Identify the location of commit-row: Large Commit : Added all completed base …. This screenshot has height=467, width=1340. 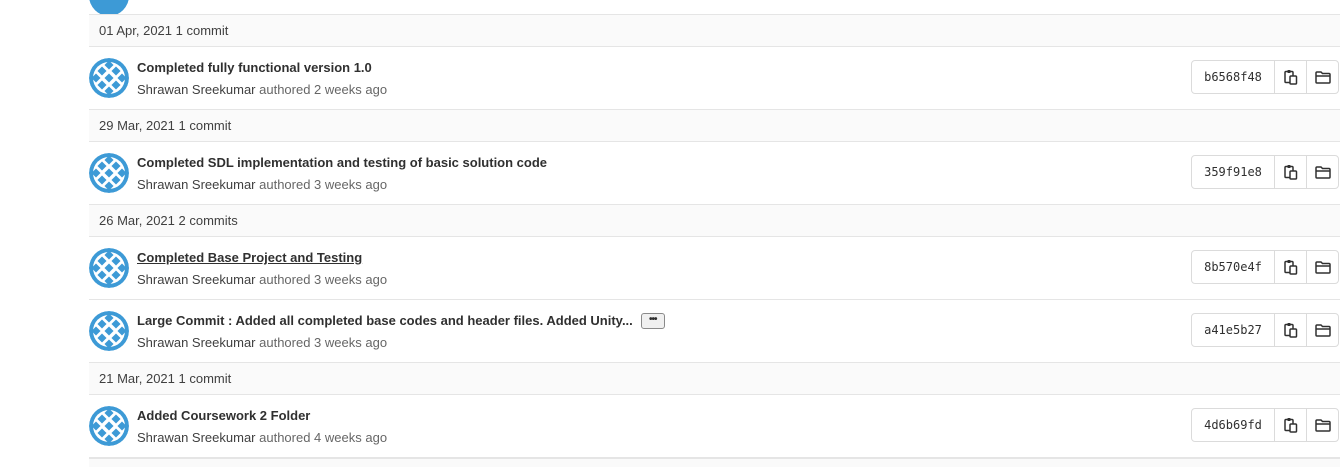
(714, 331).